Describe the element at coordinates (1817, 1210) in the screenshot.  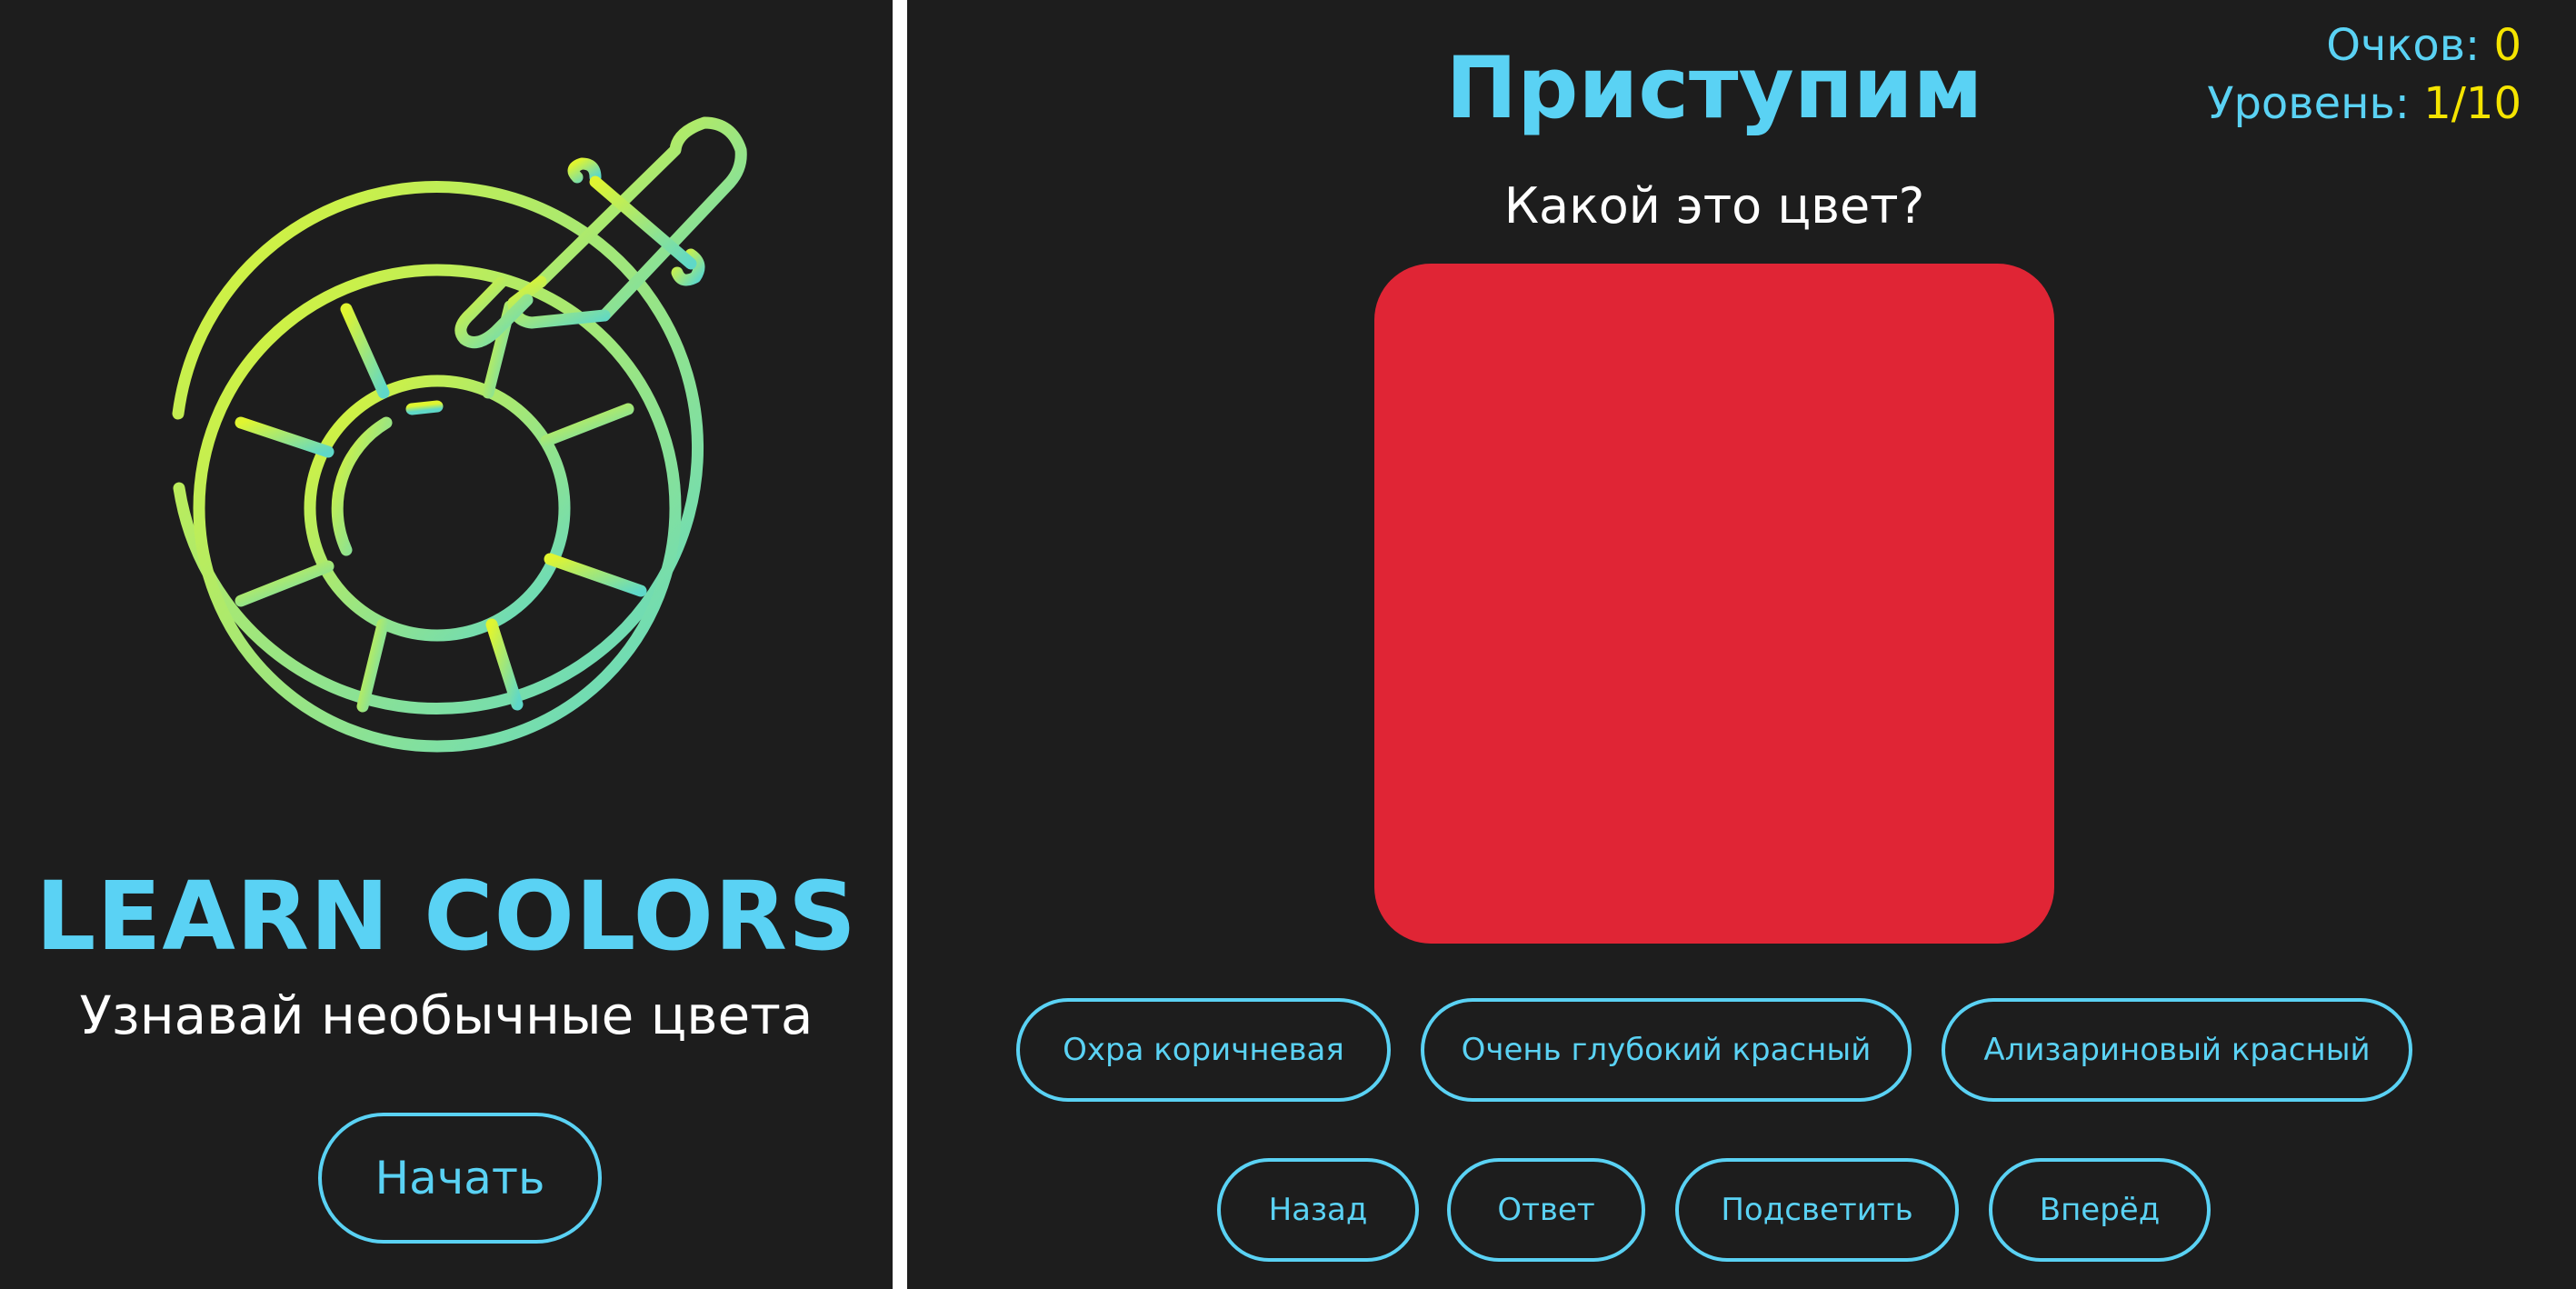
I see `highlight-button: Подсветить` at that location.